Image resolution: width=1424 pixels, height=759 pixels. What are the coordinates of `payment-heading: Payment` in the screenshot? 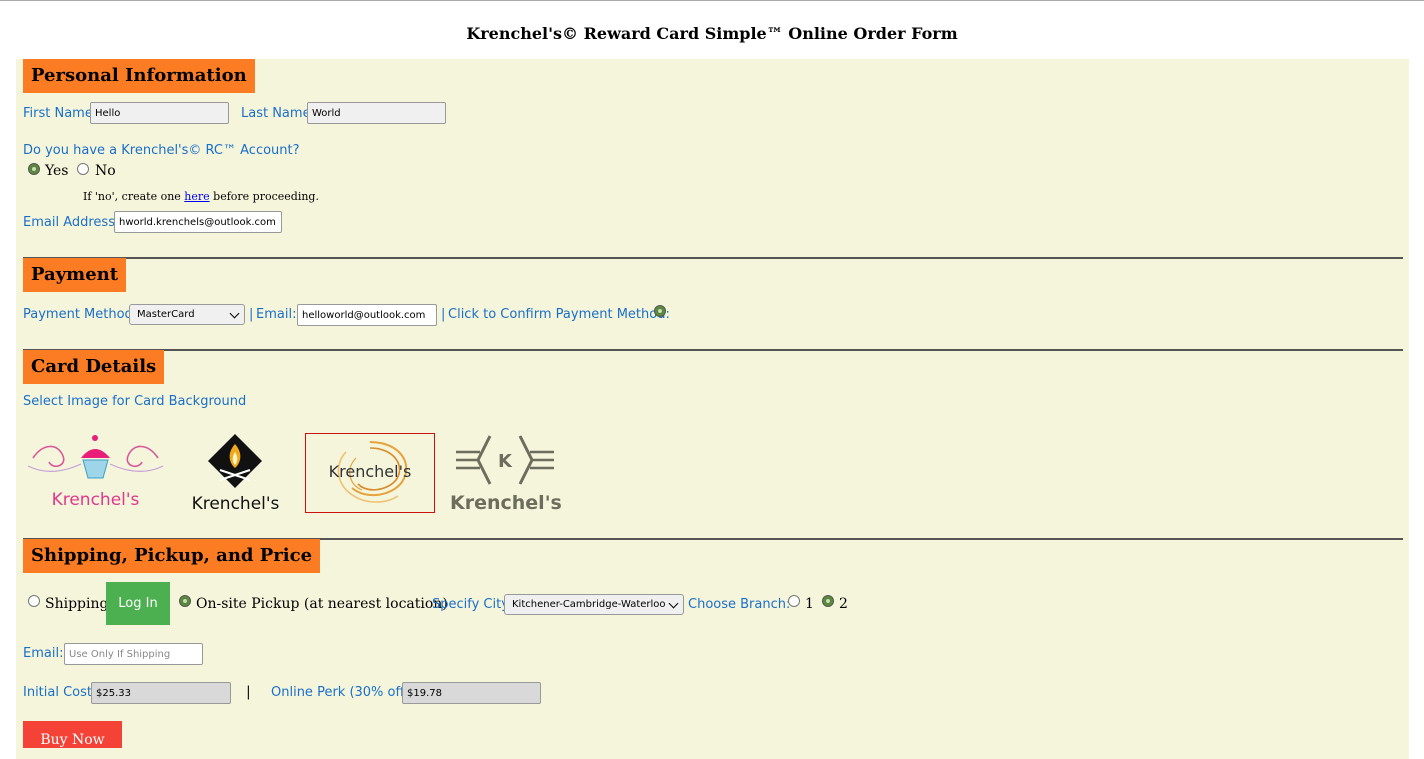 It's located at (75, 275).